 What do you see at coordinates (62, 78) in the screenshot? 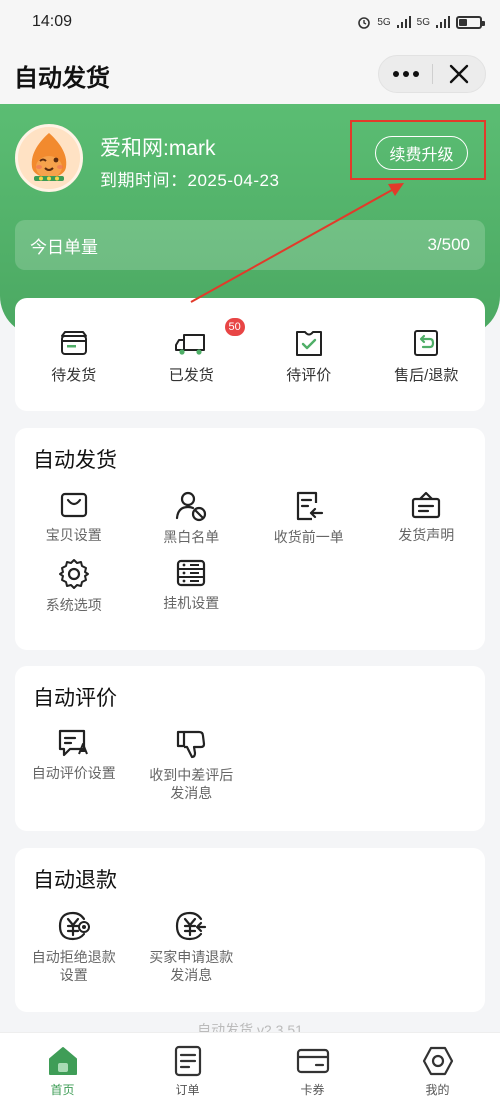
I see `page-title: 自动发货` at bounding box center [62, 78].